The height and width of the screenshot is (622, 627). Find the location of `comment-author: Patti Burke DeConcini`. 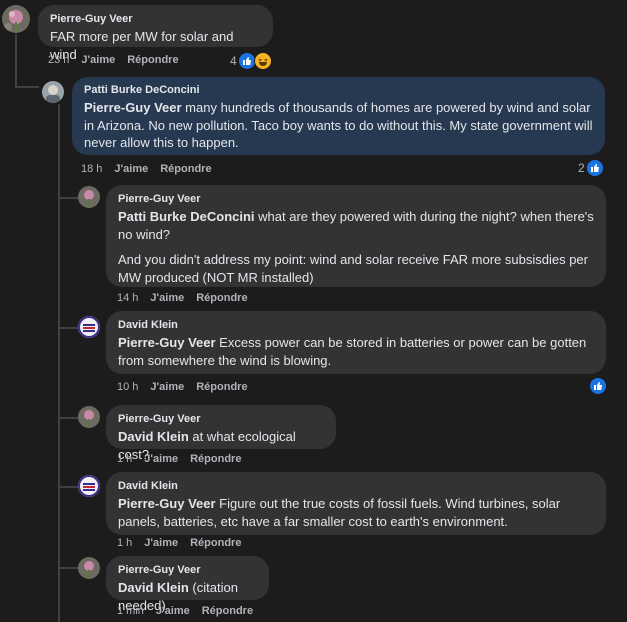

comment-author: Patti Burke DeConcini is located at coordinates (338, 90).